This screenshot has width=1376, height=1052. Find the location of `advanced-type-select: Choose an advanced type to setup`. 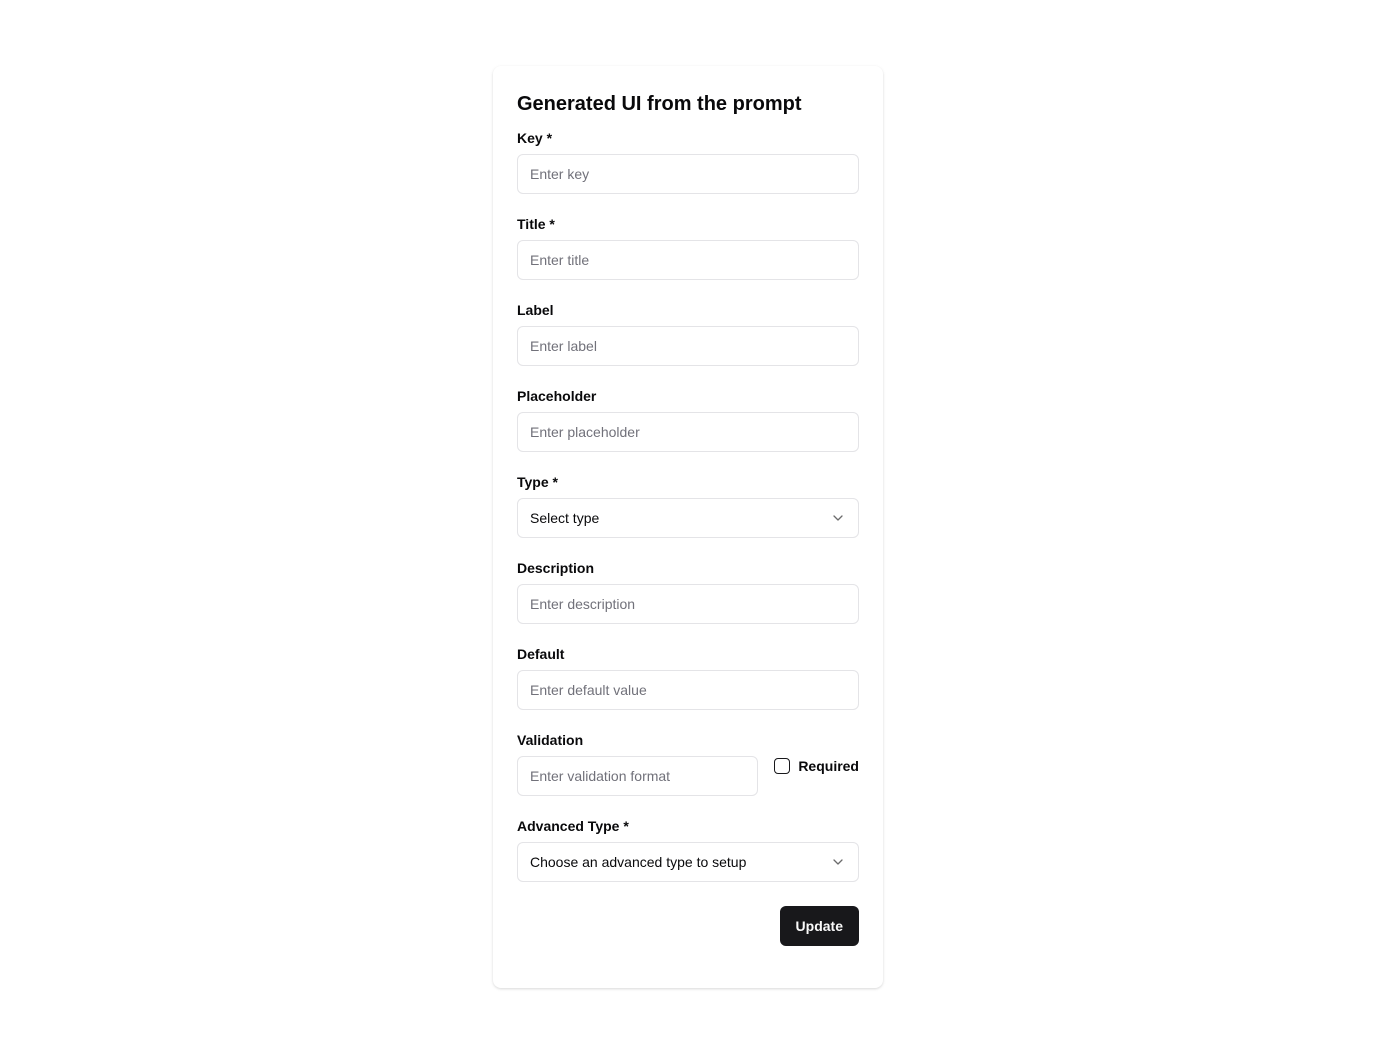

advanced-type-select: Choose an advanced type to setup is located at coordinates (688, 862).